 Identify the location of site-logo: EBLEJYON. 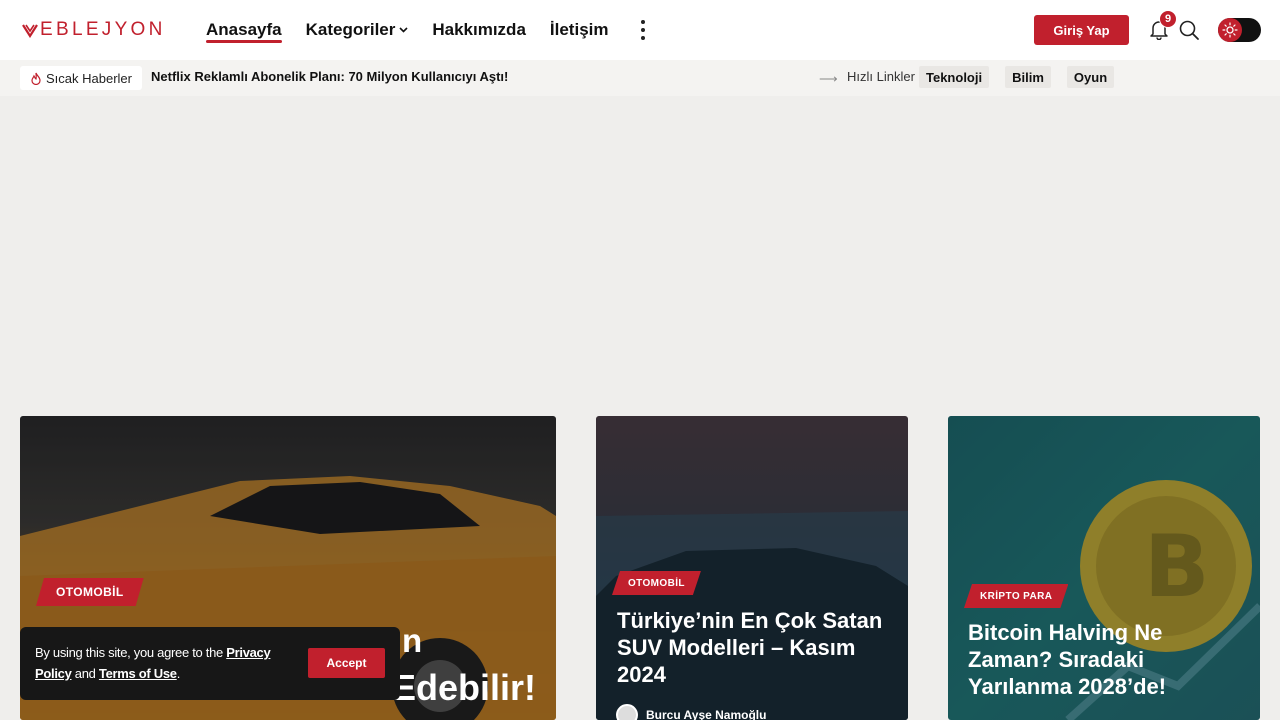
(94, 30).